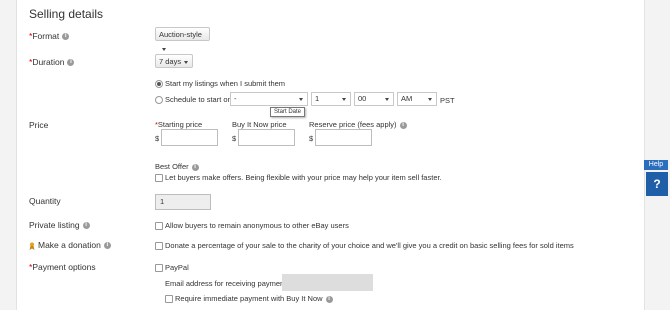  What do you see at coordinates (59, 225) in the screenshot?
I see `private-listing-label: Private listing i` at bounding box center [59, 225].